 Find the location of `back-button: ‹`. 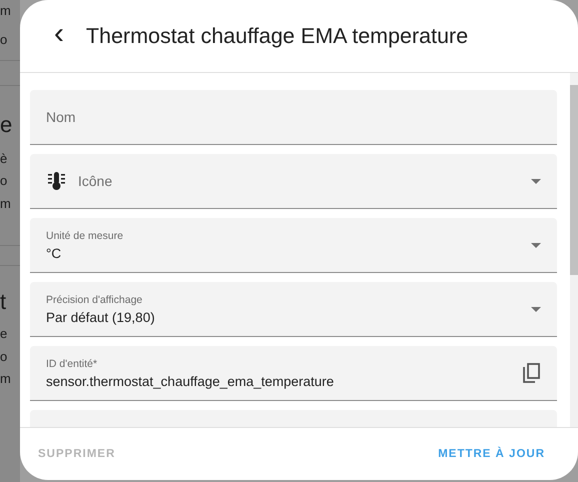

back-button: ‹ is located at coordinates (59, 36).